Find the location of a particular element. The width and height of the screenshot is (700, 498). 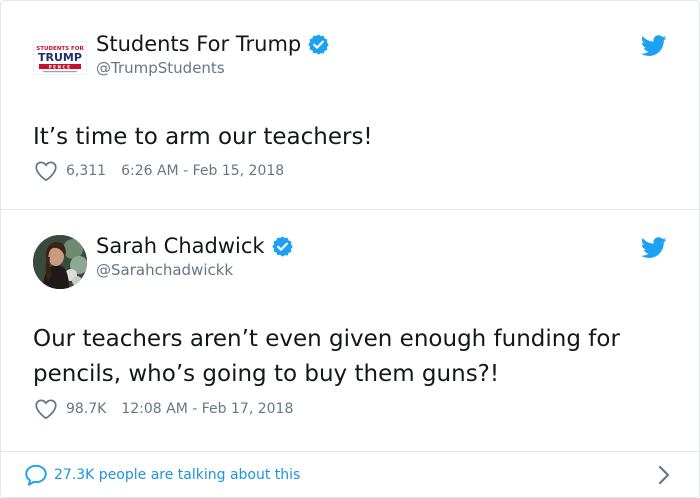

handle: @Sarahchadwickk is located at coordinates (164, 270).